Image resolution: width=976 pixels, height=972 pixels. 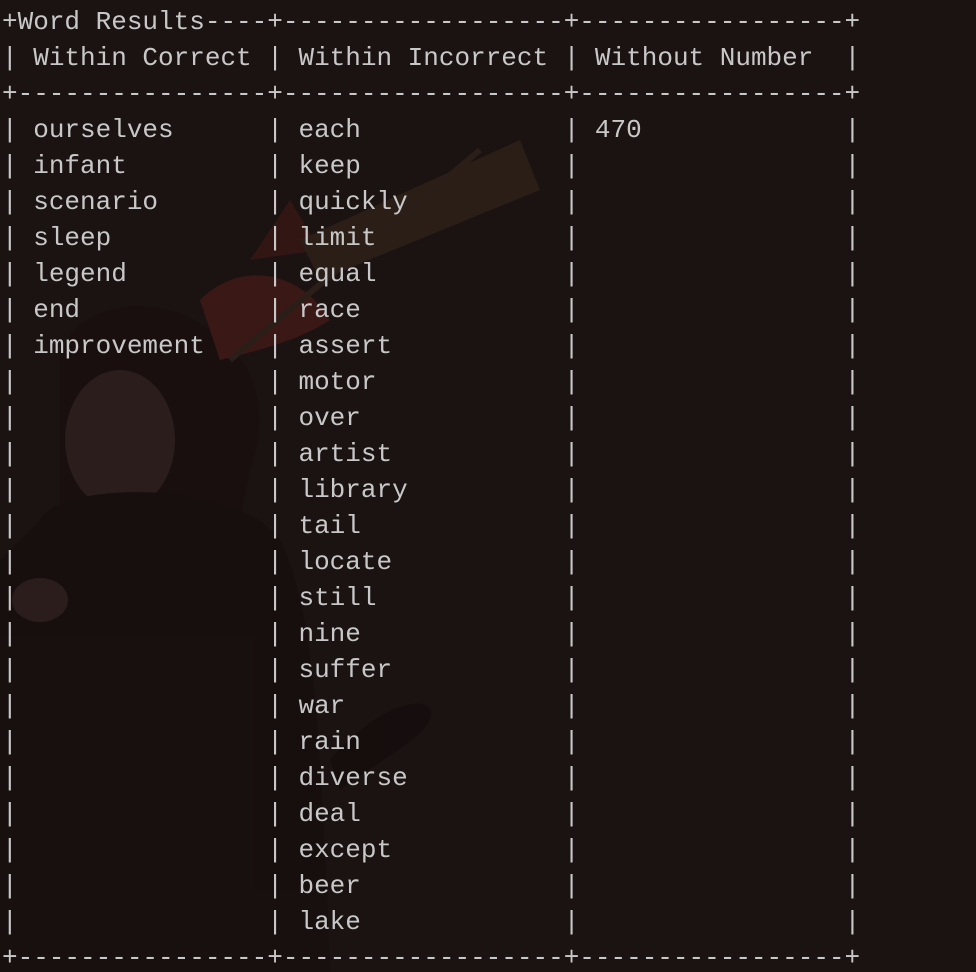 I want to click on table-title: Word Results, so click(x=111, y=22).